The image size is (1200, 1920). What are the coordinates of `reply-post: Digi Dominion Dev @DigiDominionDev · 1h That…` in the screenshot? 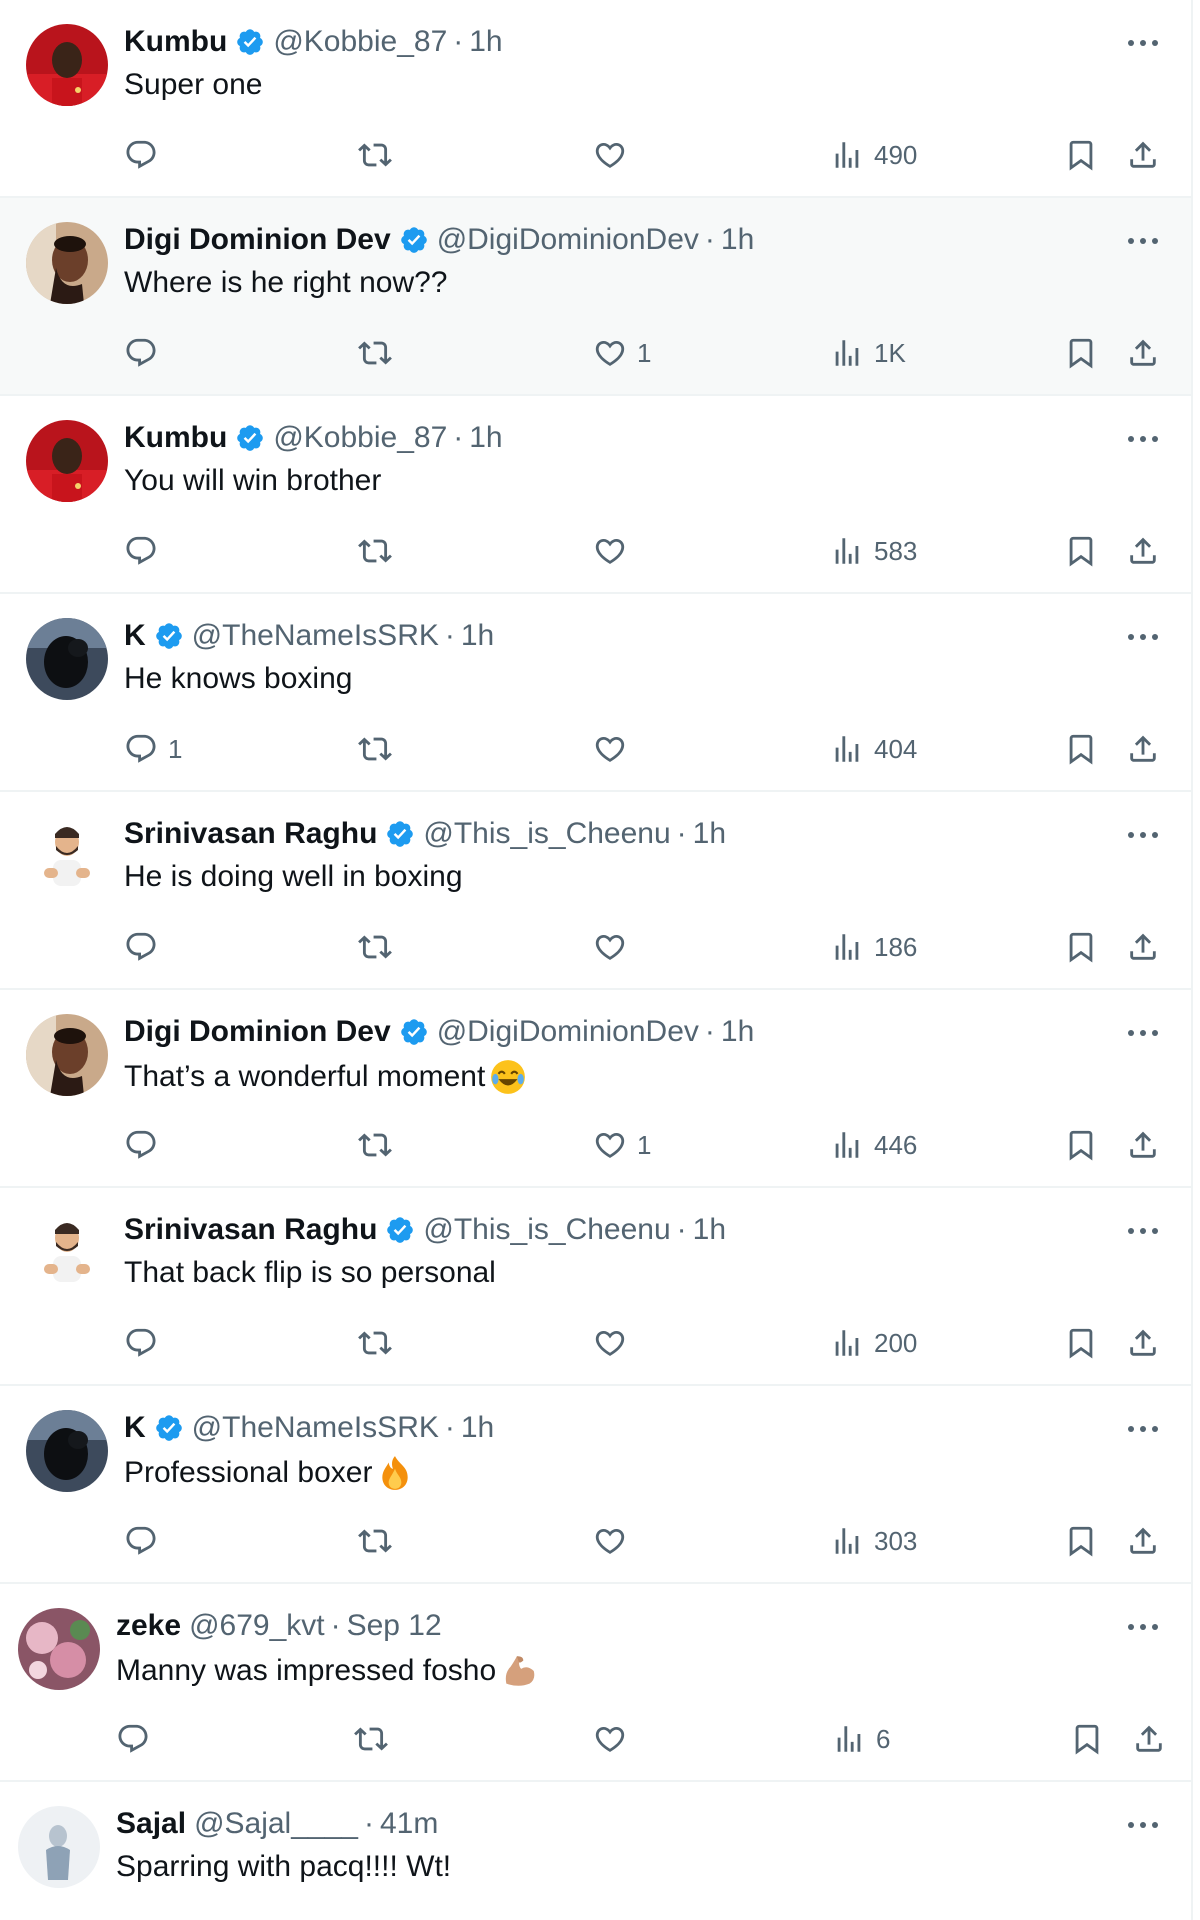 It's located at (595, 1089).